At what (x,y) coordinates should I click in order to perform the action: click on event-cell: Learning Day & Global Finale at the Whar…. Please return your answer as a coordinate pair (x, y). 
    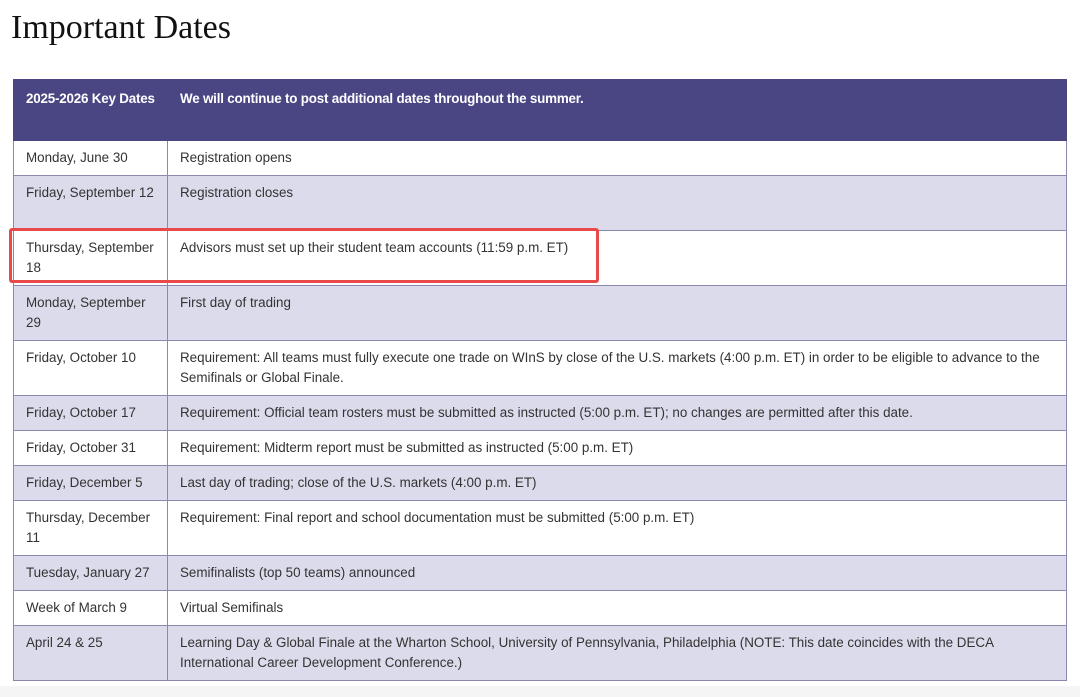
    Looking at the image, I should click on (617, 653).